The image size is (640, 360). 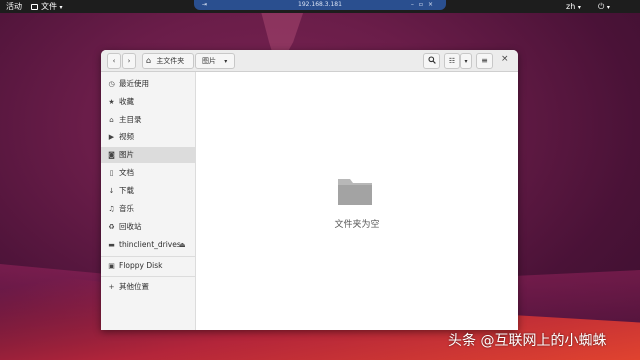 I want to click on sidebar-item-other-locations: + 其他位置, so click(x=148, y=287).